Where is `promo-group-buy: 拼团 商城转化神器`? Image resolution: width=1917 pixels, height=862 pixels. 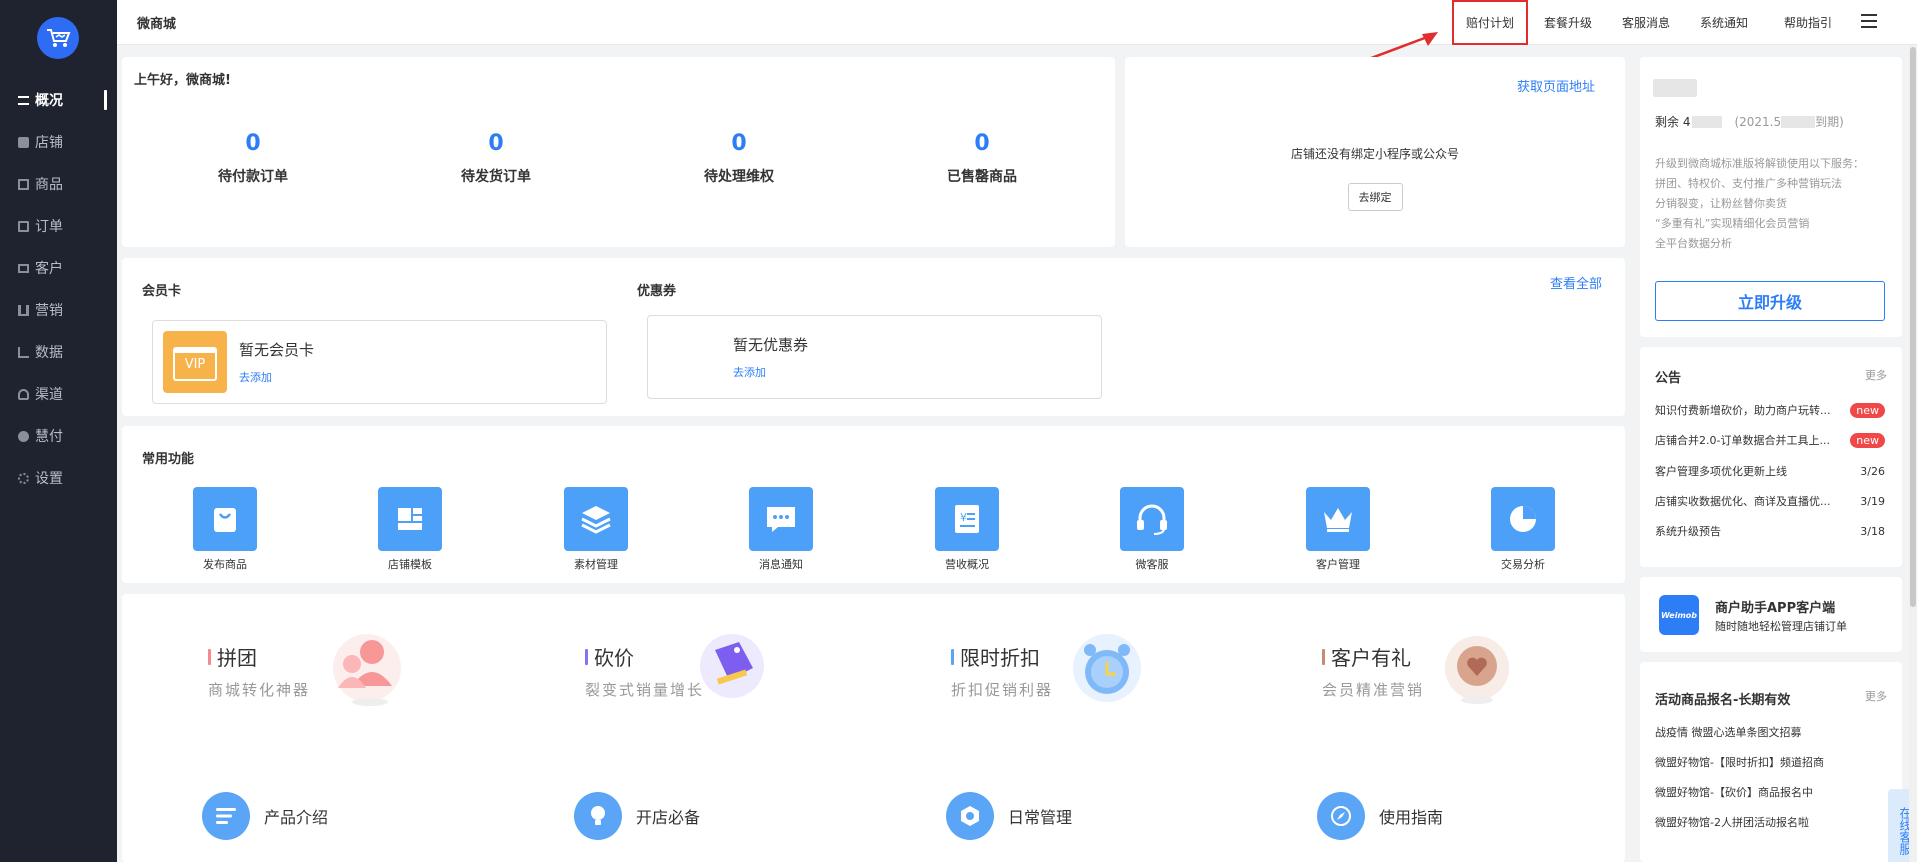
promo-group-buy: 拼团 商城转化神器 is located at coordinates (259, 671).